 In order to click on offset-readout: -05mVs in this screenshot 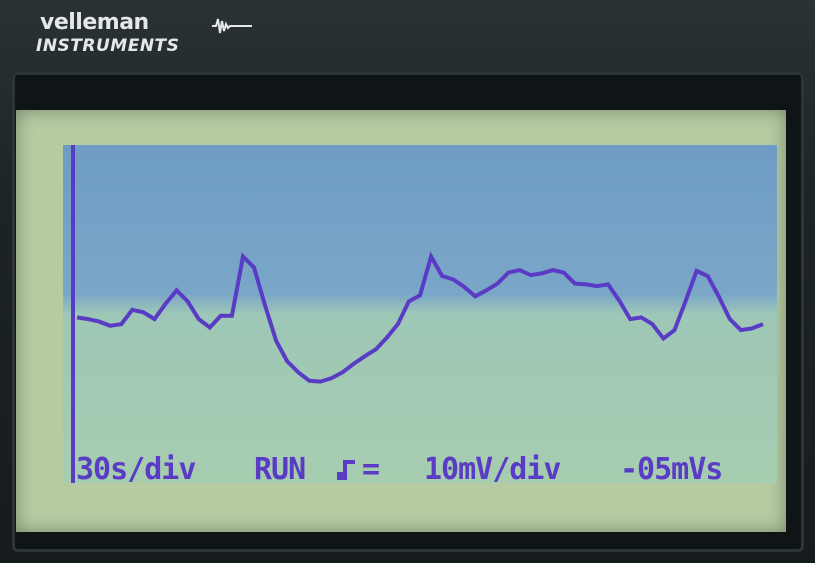, I will do `click(671, 469)`.